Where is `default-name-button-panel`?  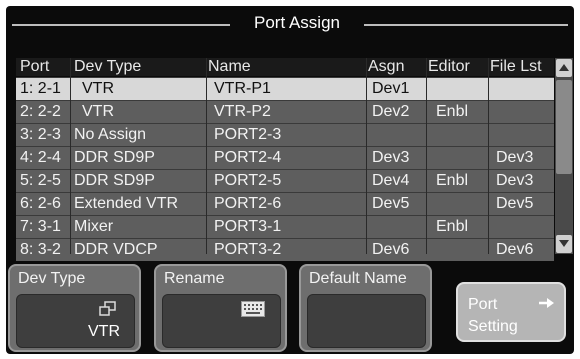
default-name-button-panel is located at coordinates (366, 321).